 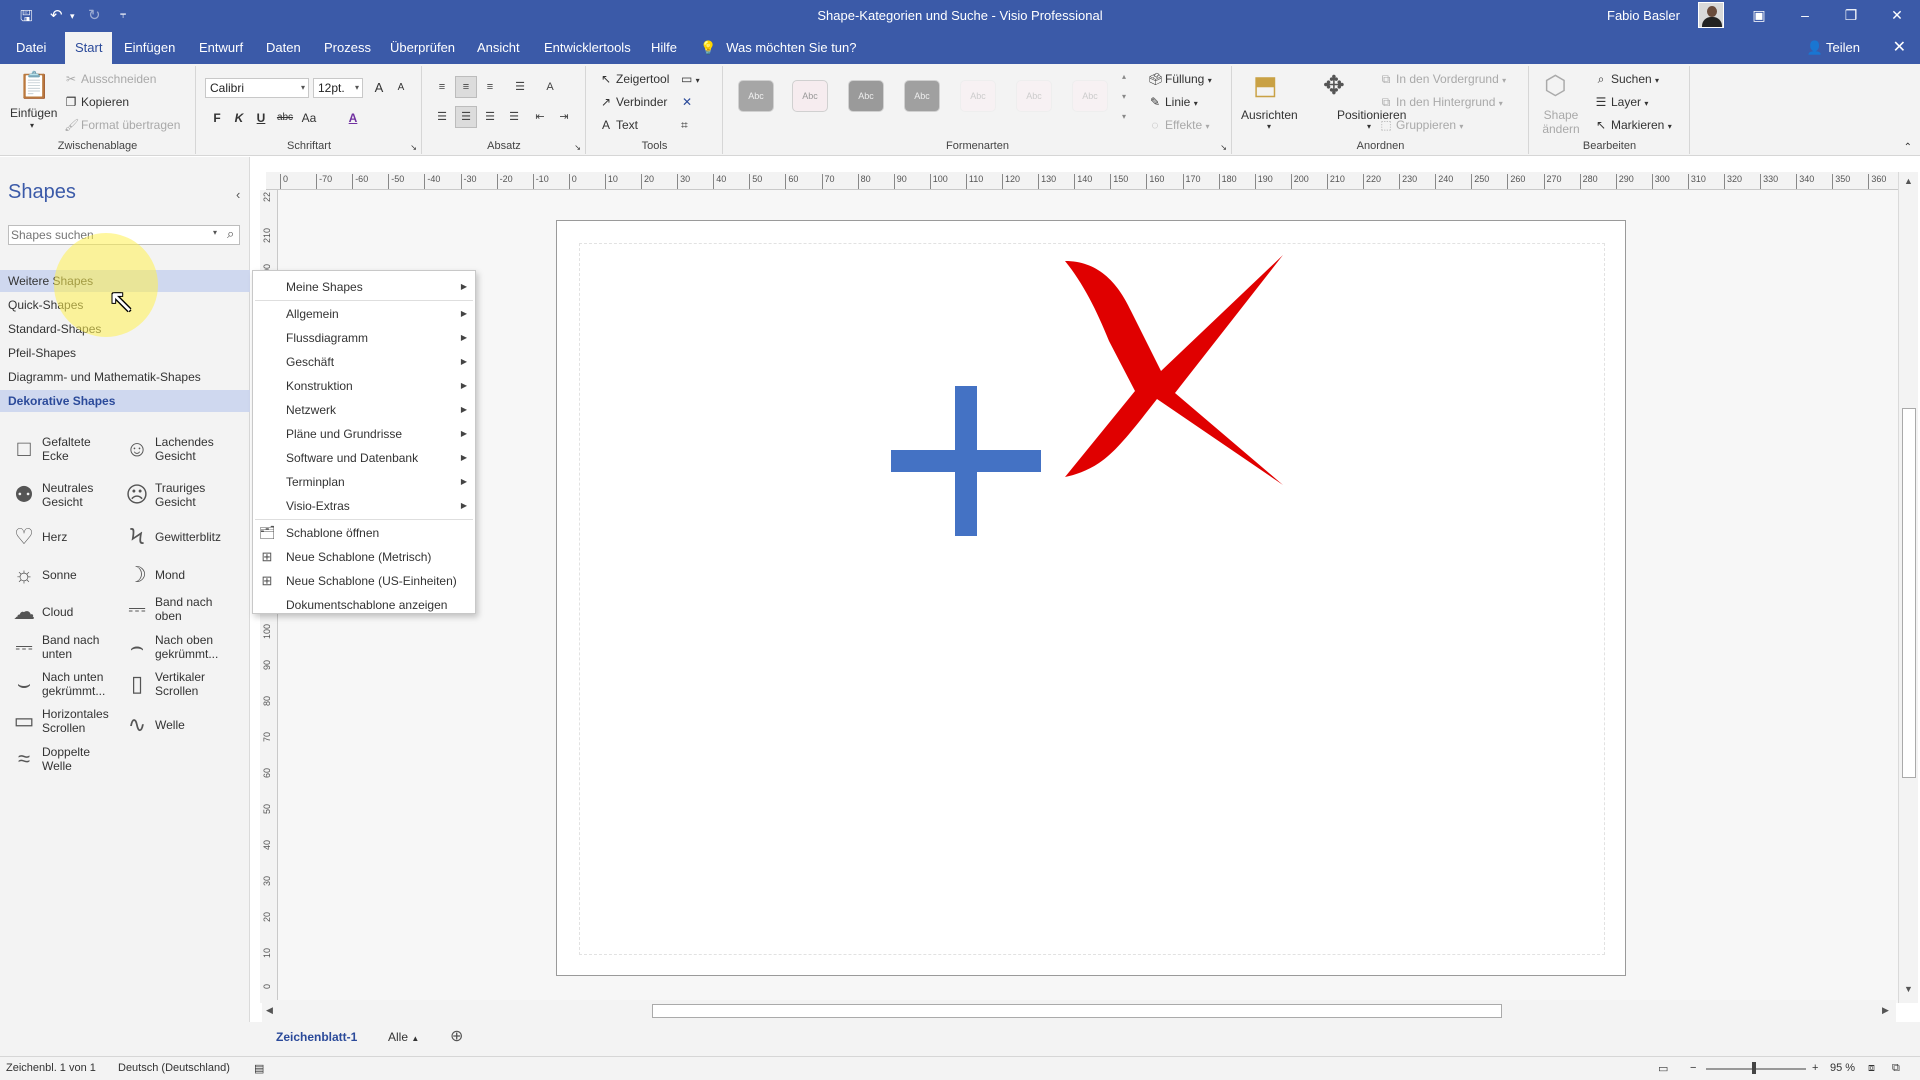 What do you see at coordinates (364, 605) in the screenshot?
I see `menu-item-show-document-stencil: Dokumentschablone anzeigen` at bounding box center [364, 605].